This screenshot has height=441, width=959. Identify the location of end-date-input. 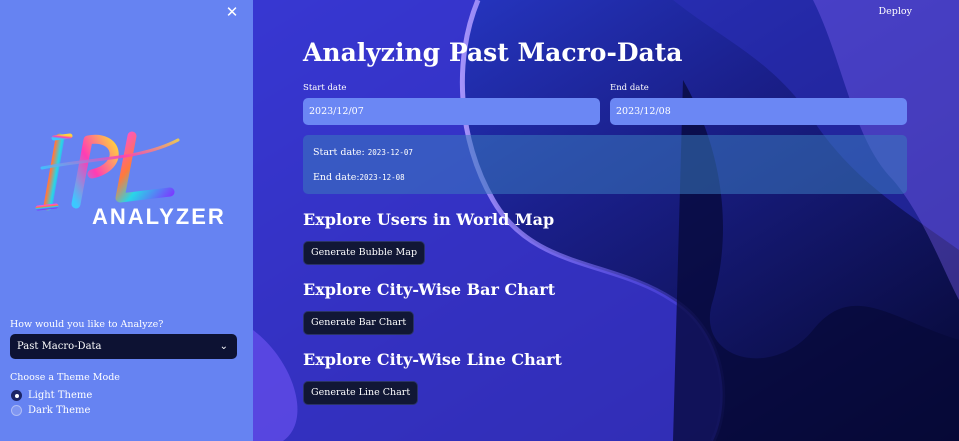
(758, 111).